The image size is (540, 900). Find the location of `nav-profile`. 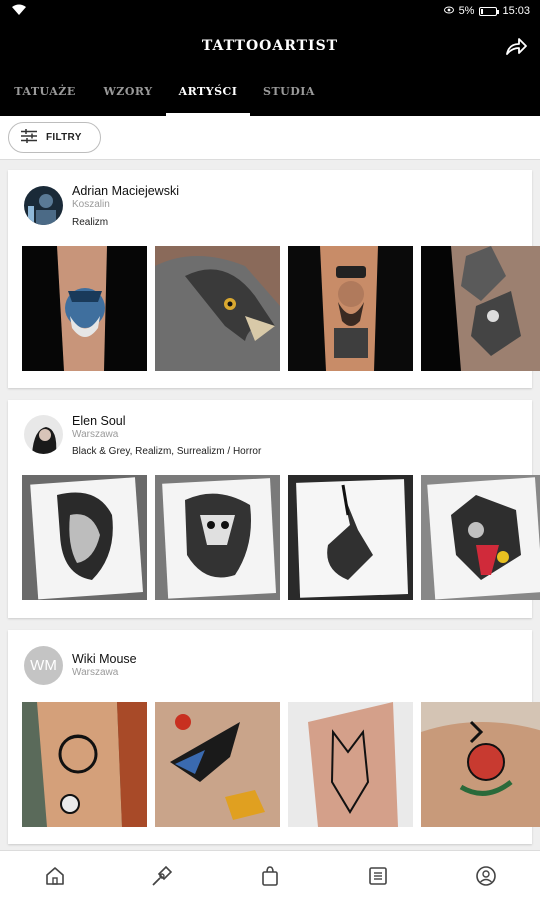

nav-profile is located at coordinates (486, 876).